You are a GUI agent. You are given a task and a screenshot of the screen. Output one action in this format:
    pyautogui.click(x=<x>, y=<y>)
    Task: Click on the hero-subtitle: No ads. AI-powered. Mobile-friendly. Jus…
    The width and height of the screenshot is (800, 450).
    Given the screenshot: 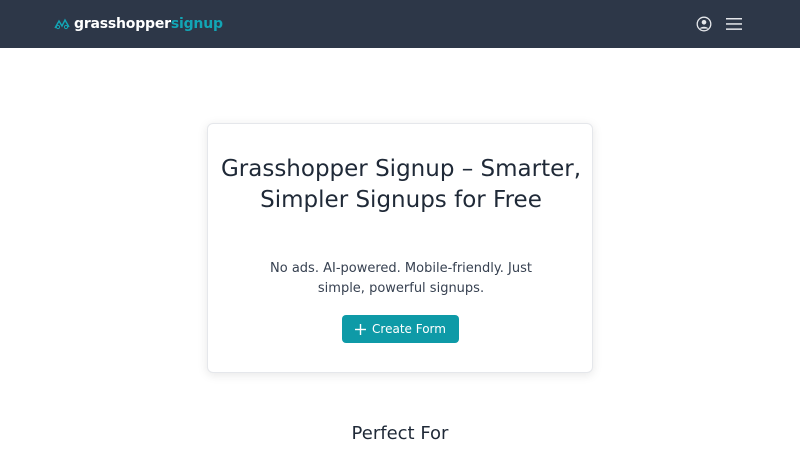 What is the action you would take?
    pyautogui.click(x=401, y=278)
    